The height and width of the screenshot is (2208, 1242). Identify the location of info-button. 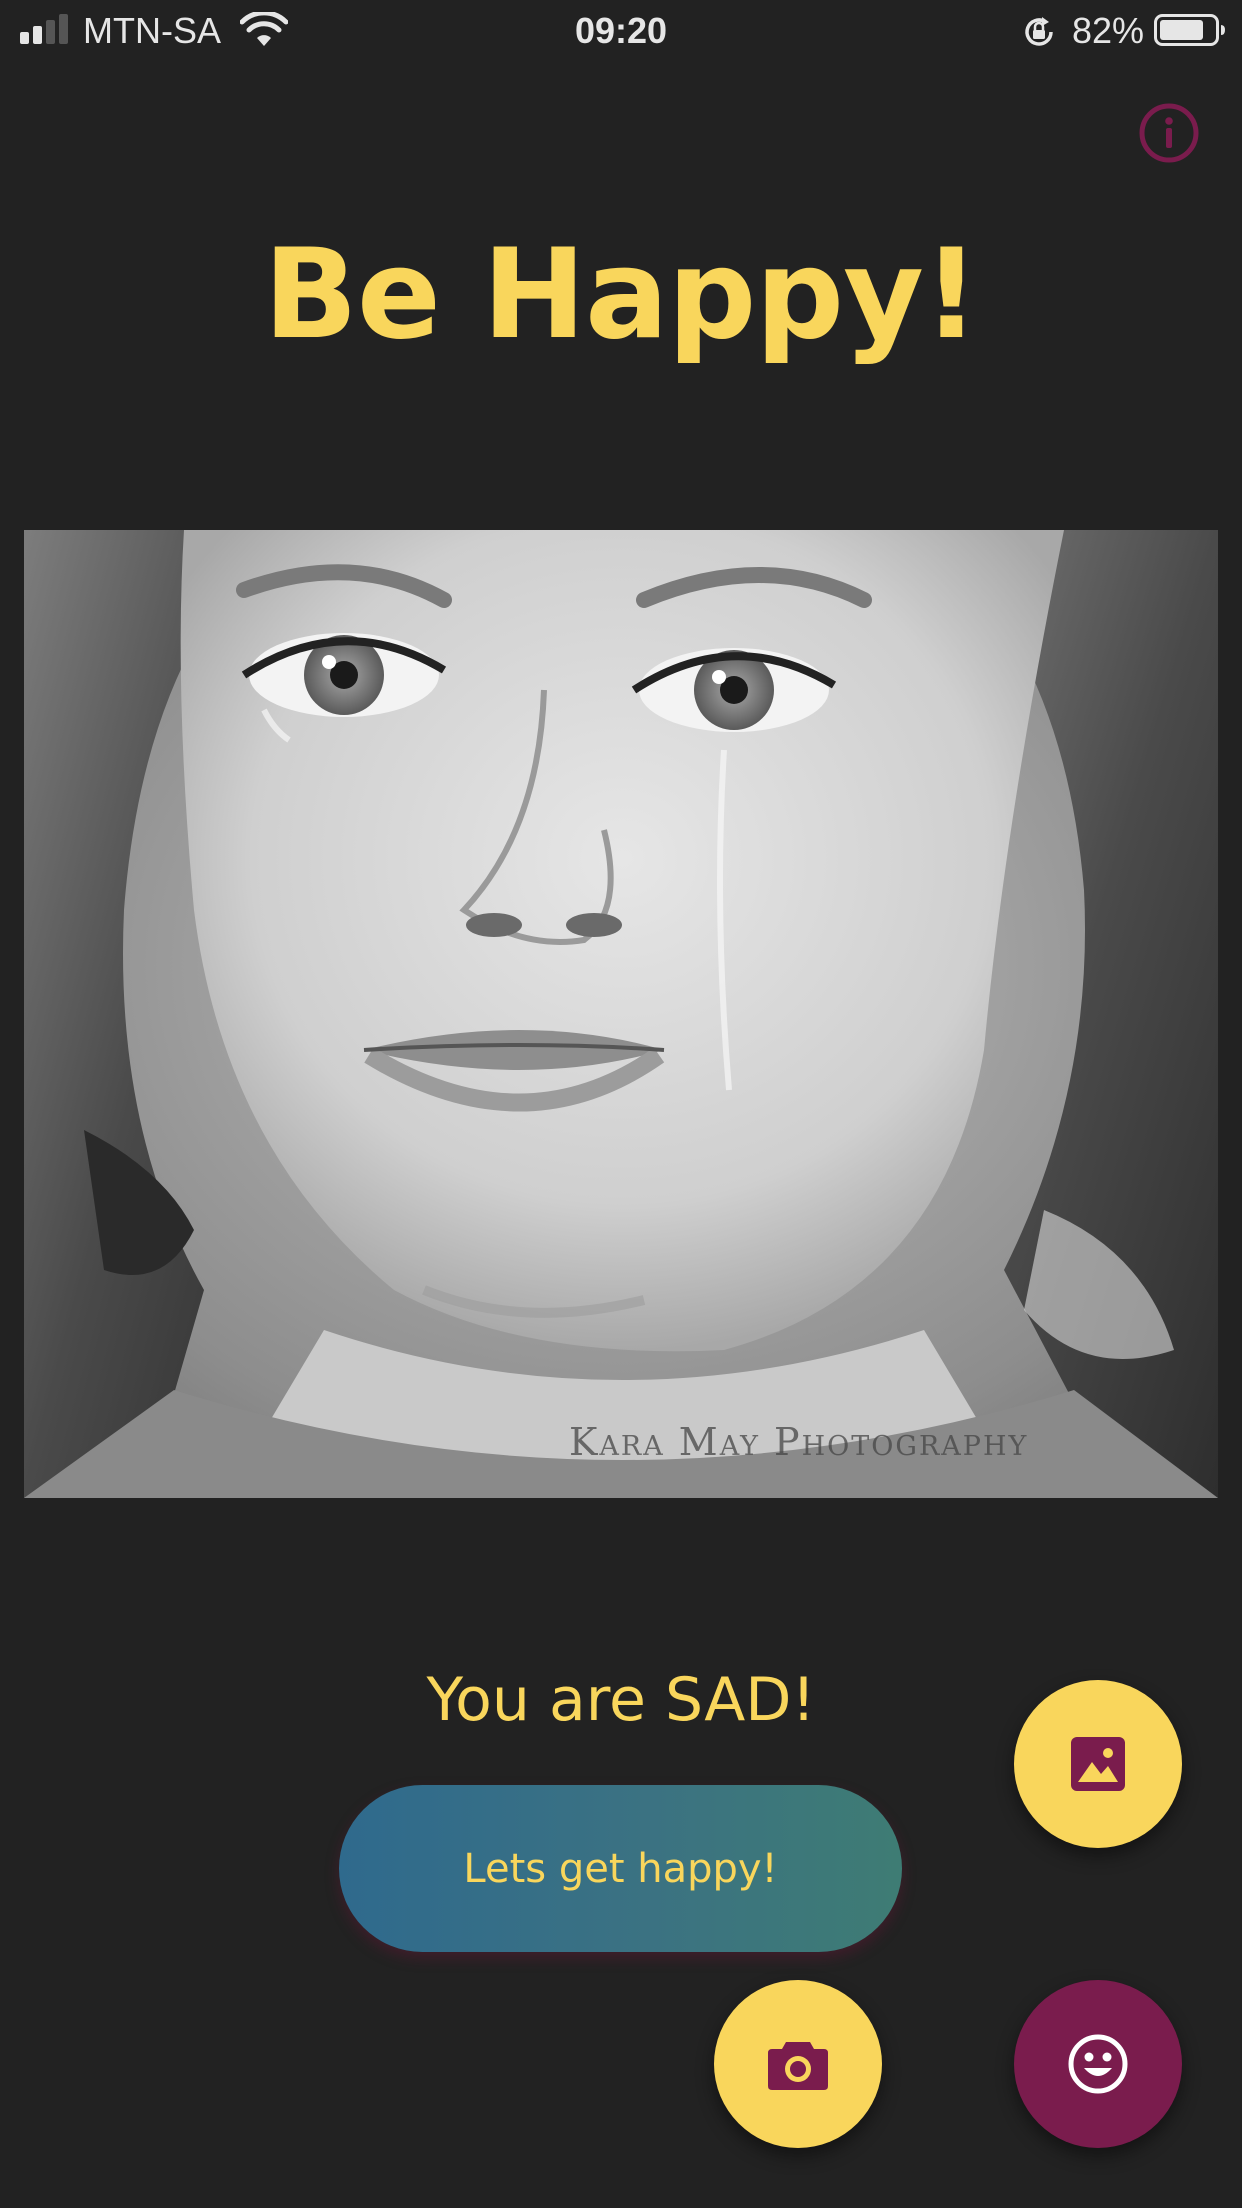
(1169, 133).